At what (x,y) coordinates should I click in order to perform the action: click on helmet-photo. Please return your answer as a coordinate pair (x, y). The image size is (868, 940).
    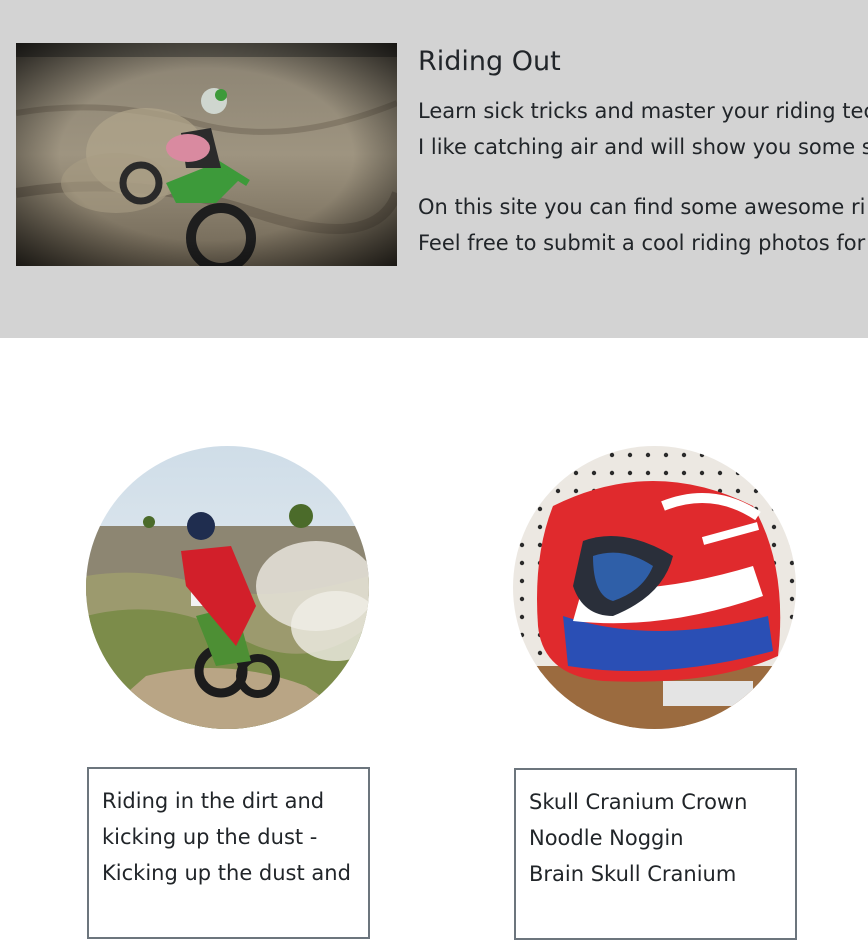
    Looking at the image, I should click on (654, 587).